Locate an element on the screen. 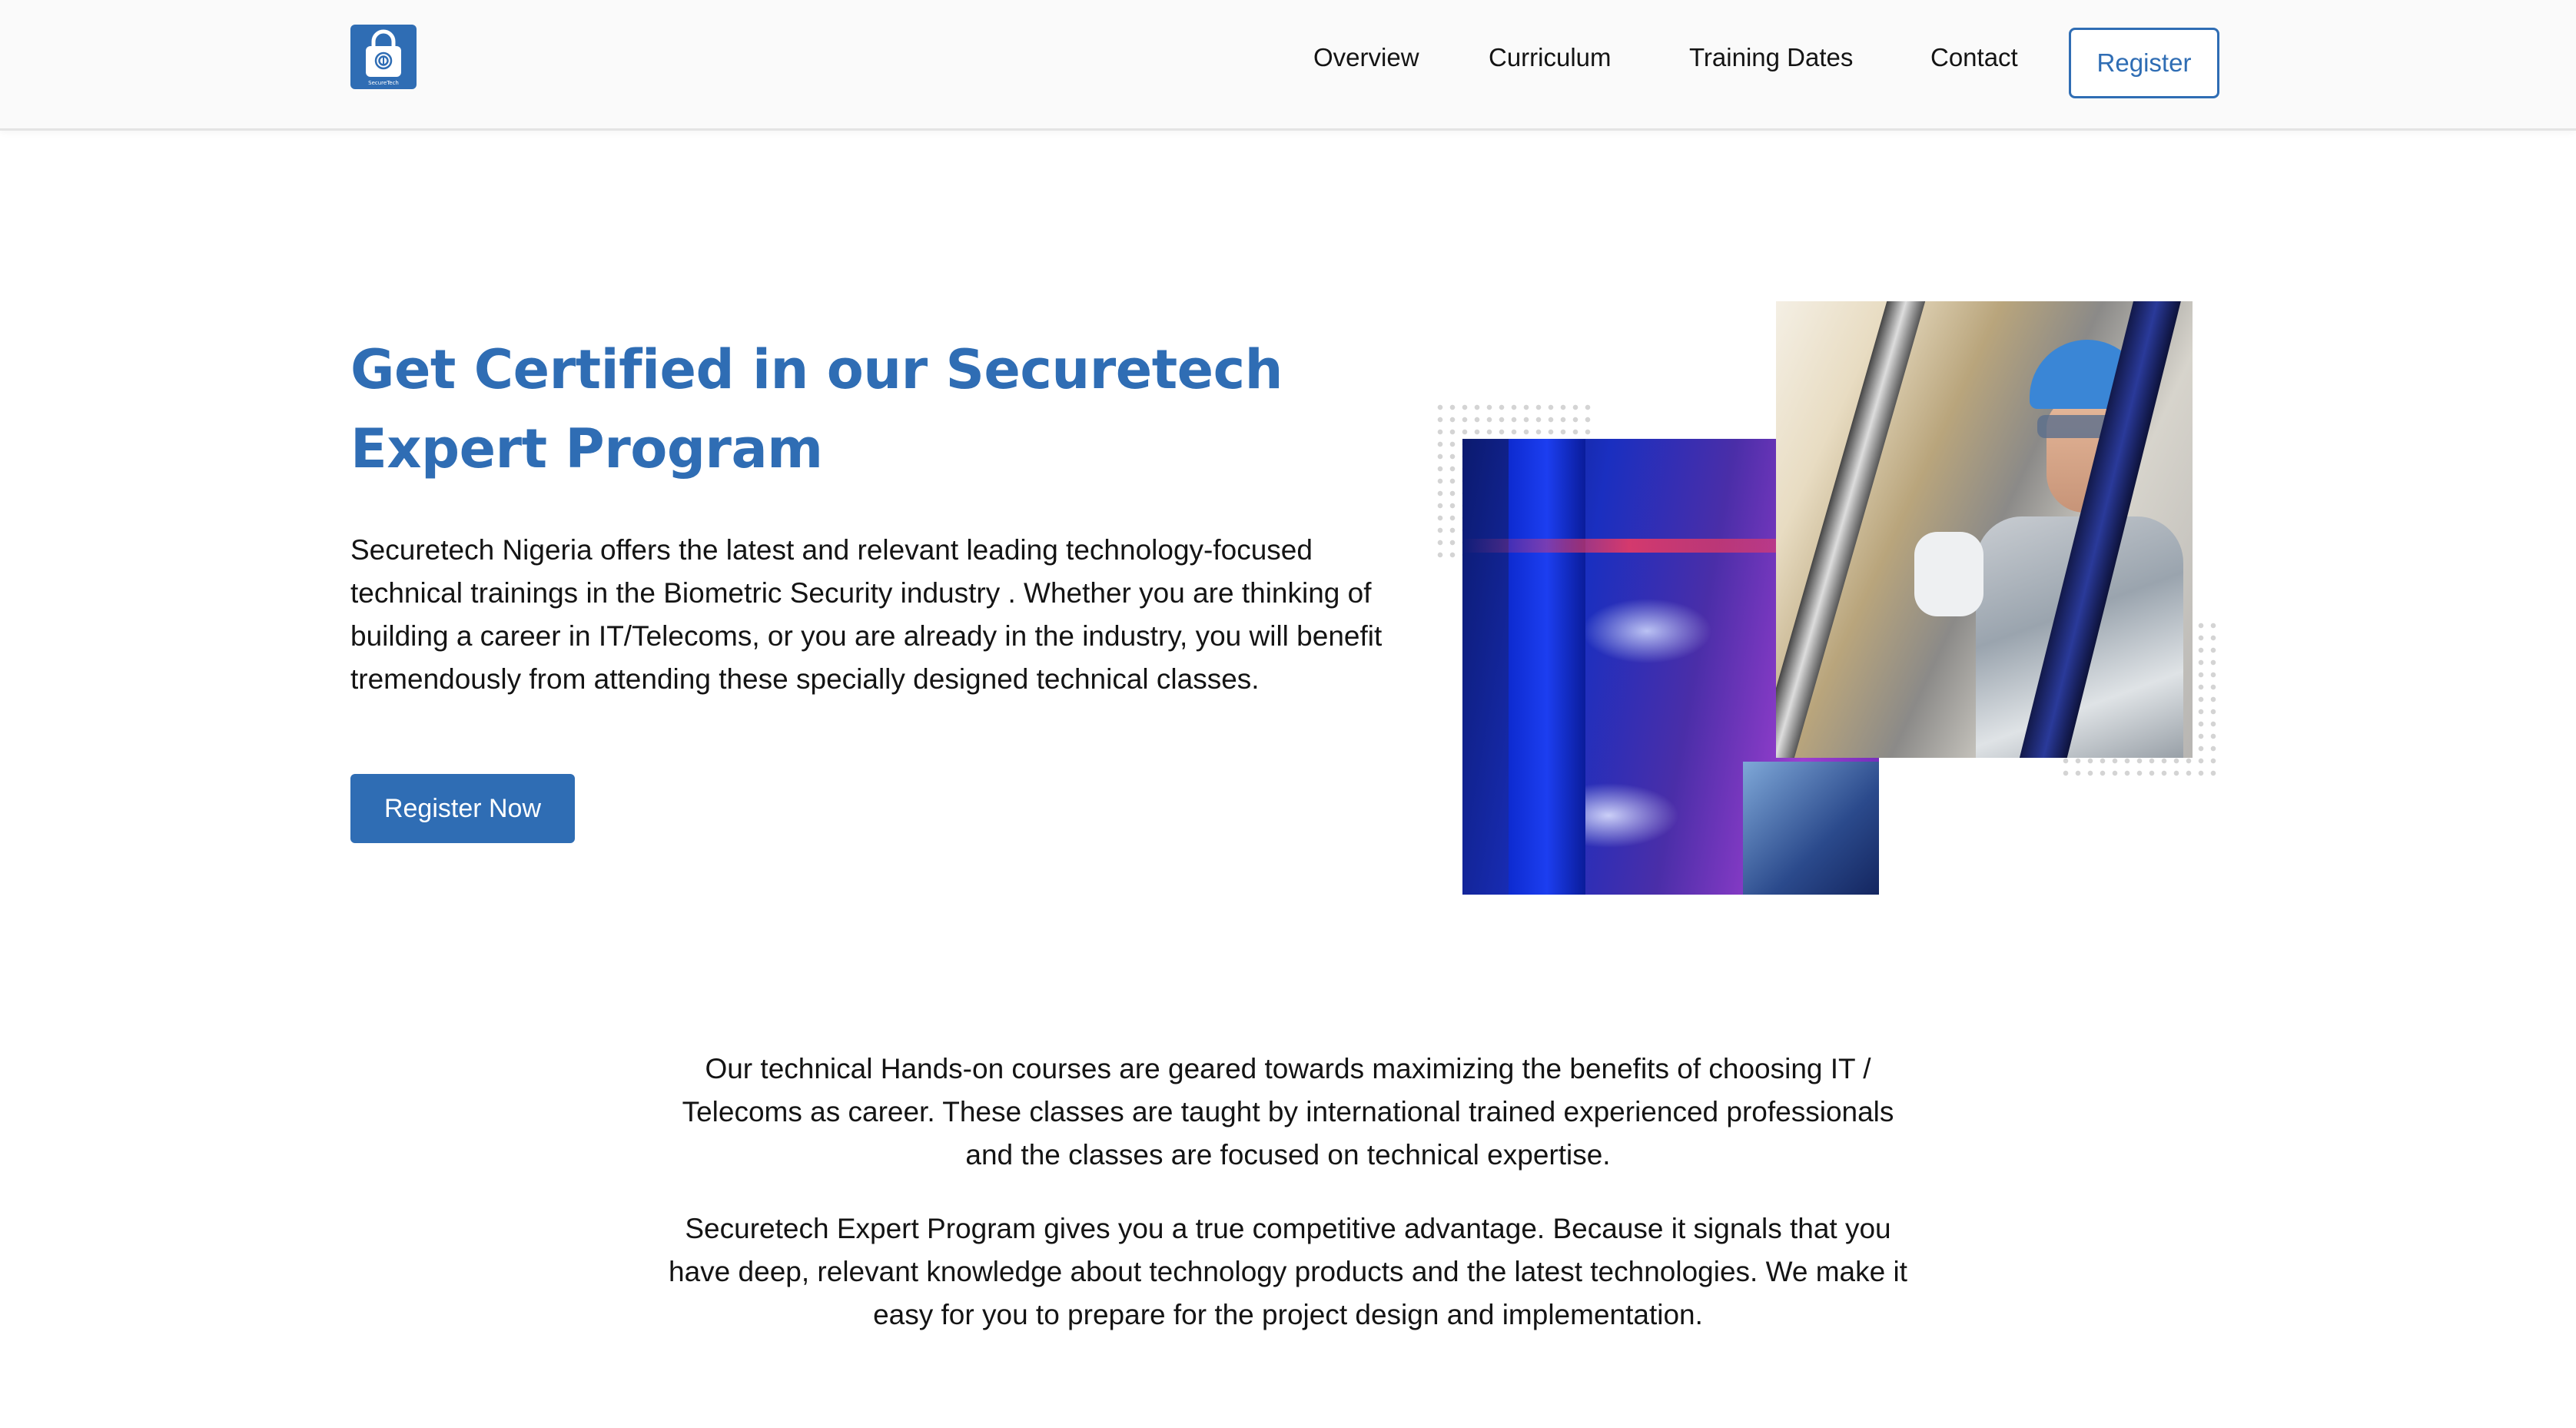 This screenshot has width=2576, height=1428. securetech-logo: SecureTech is located at coordinates (383, 57).